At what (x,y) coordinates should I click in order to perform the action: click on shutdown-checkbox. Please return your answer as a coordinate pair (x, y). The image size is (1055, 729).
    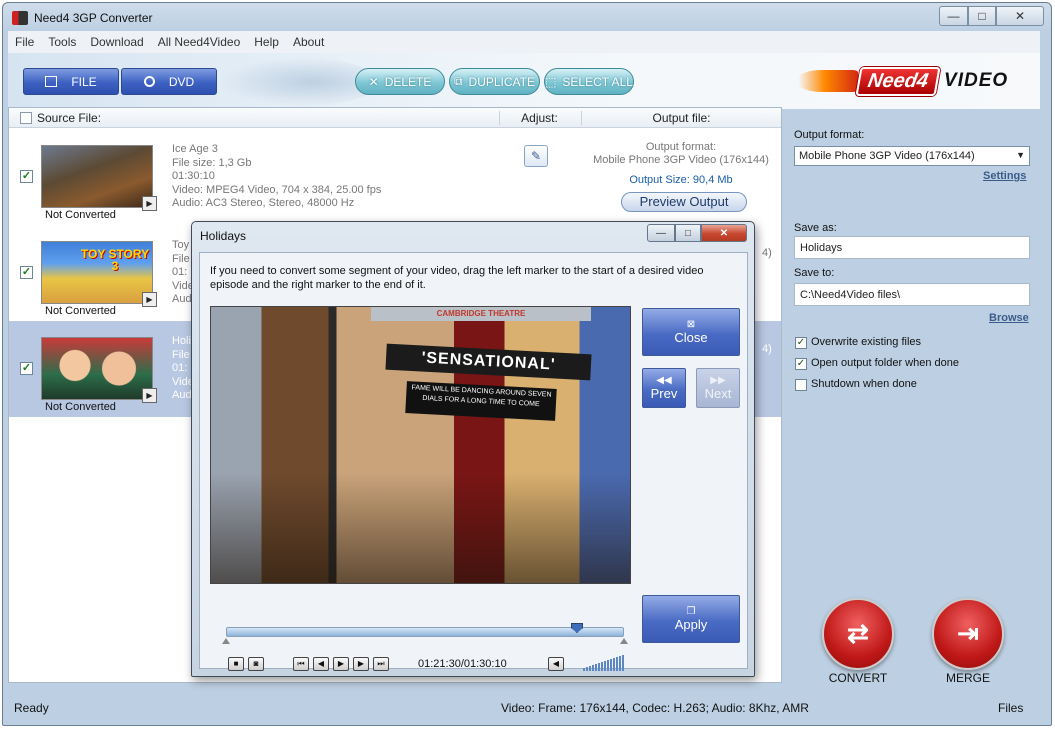
    Looking at the image, I should click on (801, 385).